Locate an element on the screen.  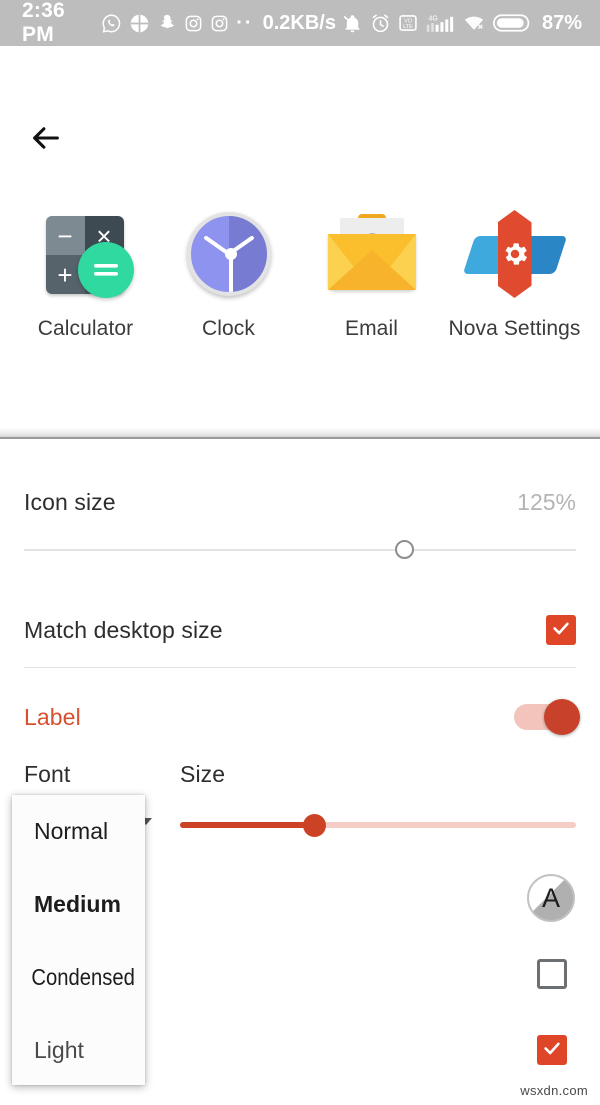
app-label-email: Email is located at coordinates (371, 328).